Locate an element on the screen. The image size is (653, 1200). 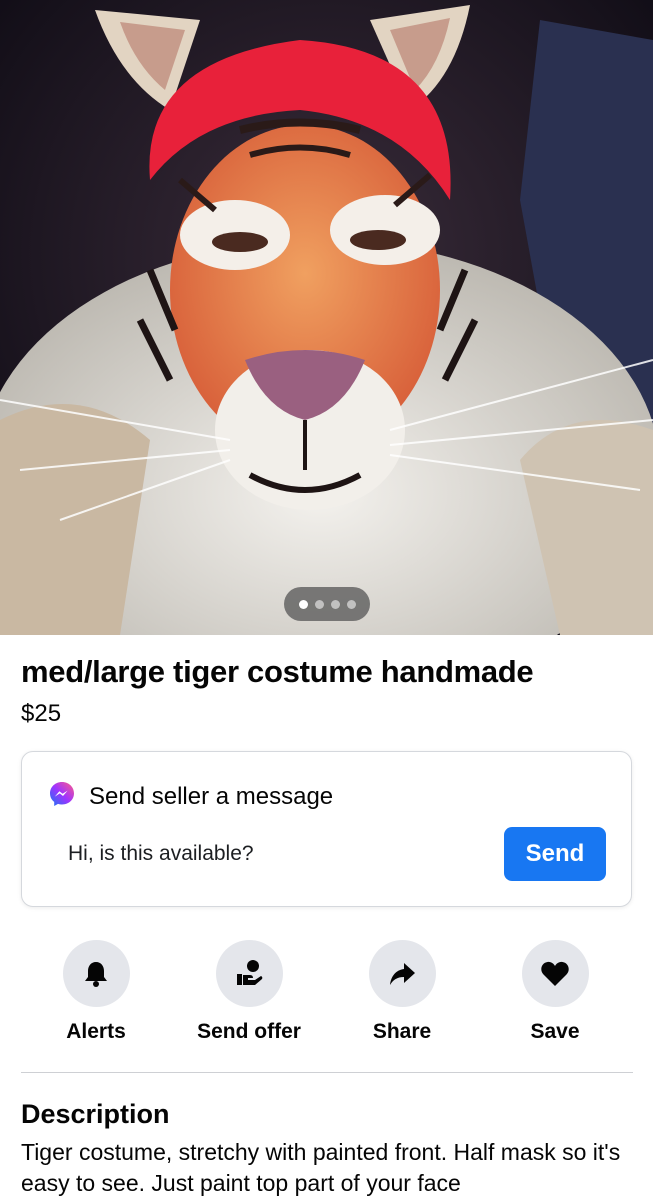
share-label: Share is located at coordinates (402, 1031).